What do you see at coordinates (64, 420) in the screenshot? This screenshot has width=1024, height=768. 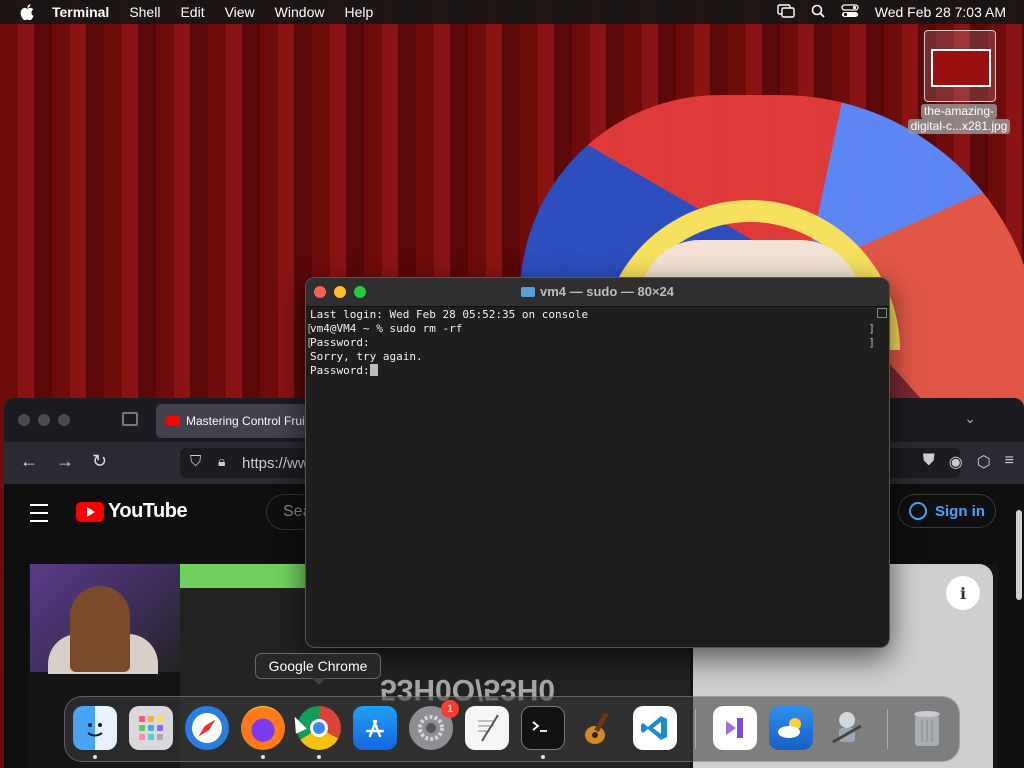 I see `zoom-button` at bounding box center [64, 420].